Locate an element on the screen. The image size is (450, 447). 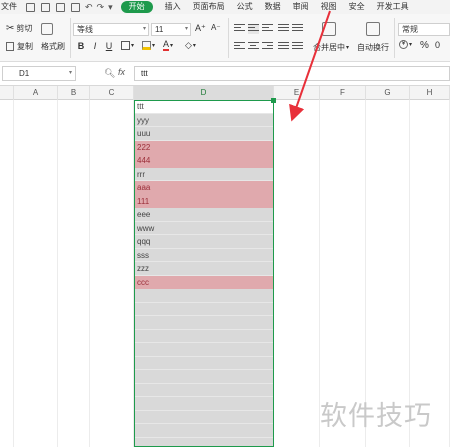
row-header-strip is located at coordinates (7, 273).